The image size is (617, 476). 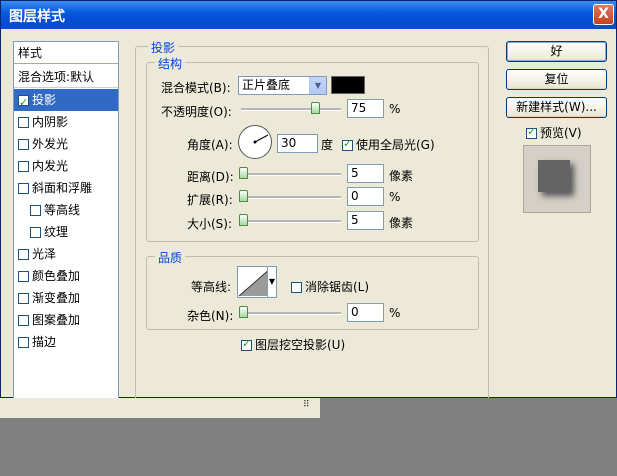 I want to click on style-item-label: 光泽, so click(x=44, y=254).